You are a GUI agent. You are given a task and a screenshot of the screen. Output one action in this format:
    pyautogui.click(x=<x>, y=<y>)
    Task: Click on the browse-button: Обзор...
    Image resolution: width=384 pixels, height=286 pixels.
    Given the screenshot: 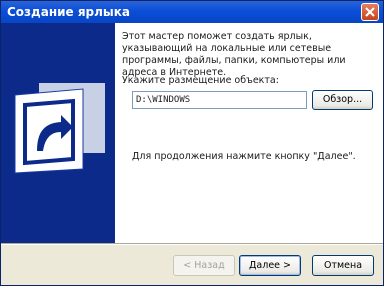 What is the action you would take?
    pyautogui.click(x=342, y=100)
    